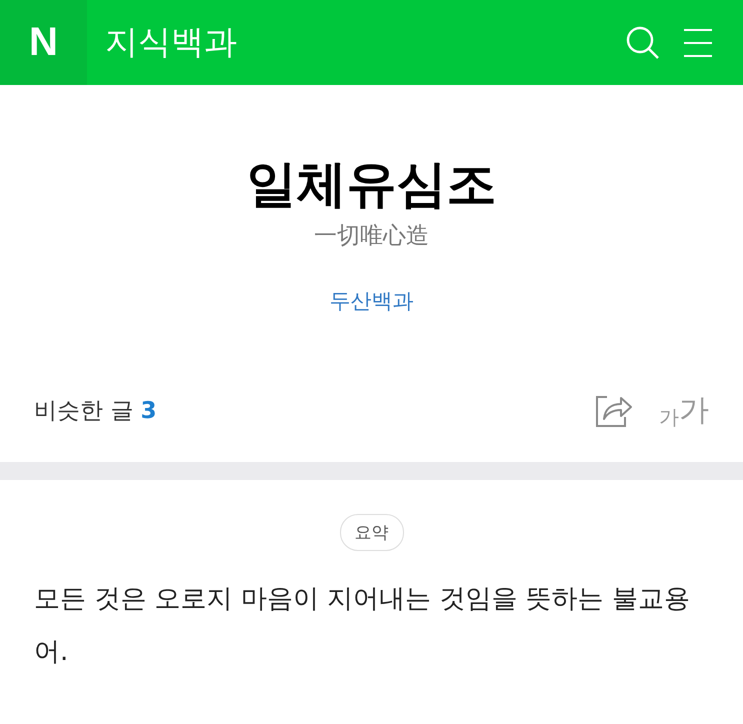 The height and width of the screenshot is (724, 743). I want to click on summary-text: 모든 것은 오로지 마음이 지어내는 것임을 뜻하는 불교용어., so click(362, 626).